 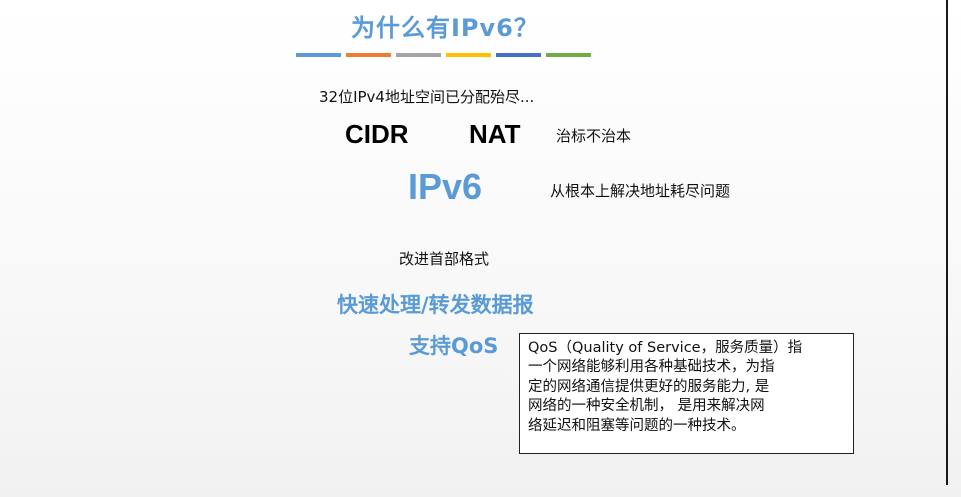 I want to click on qos-line-1: QoS（Quality of Service，服务质量）指, so click(x=665, y=348).